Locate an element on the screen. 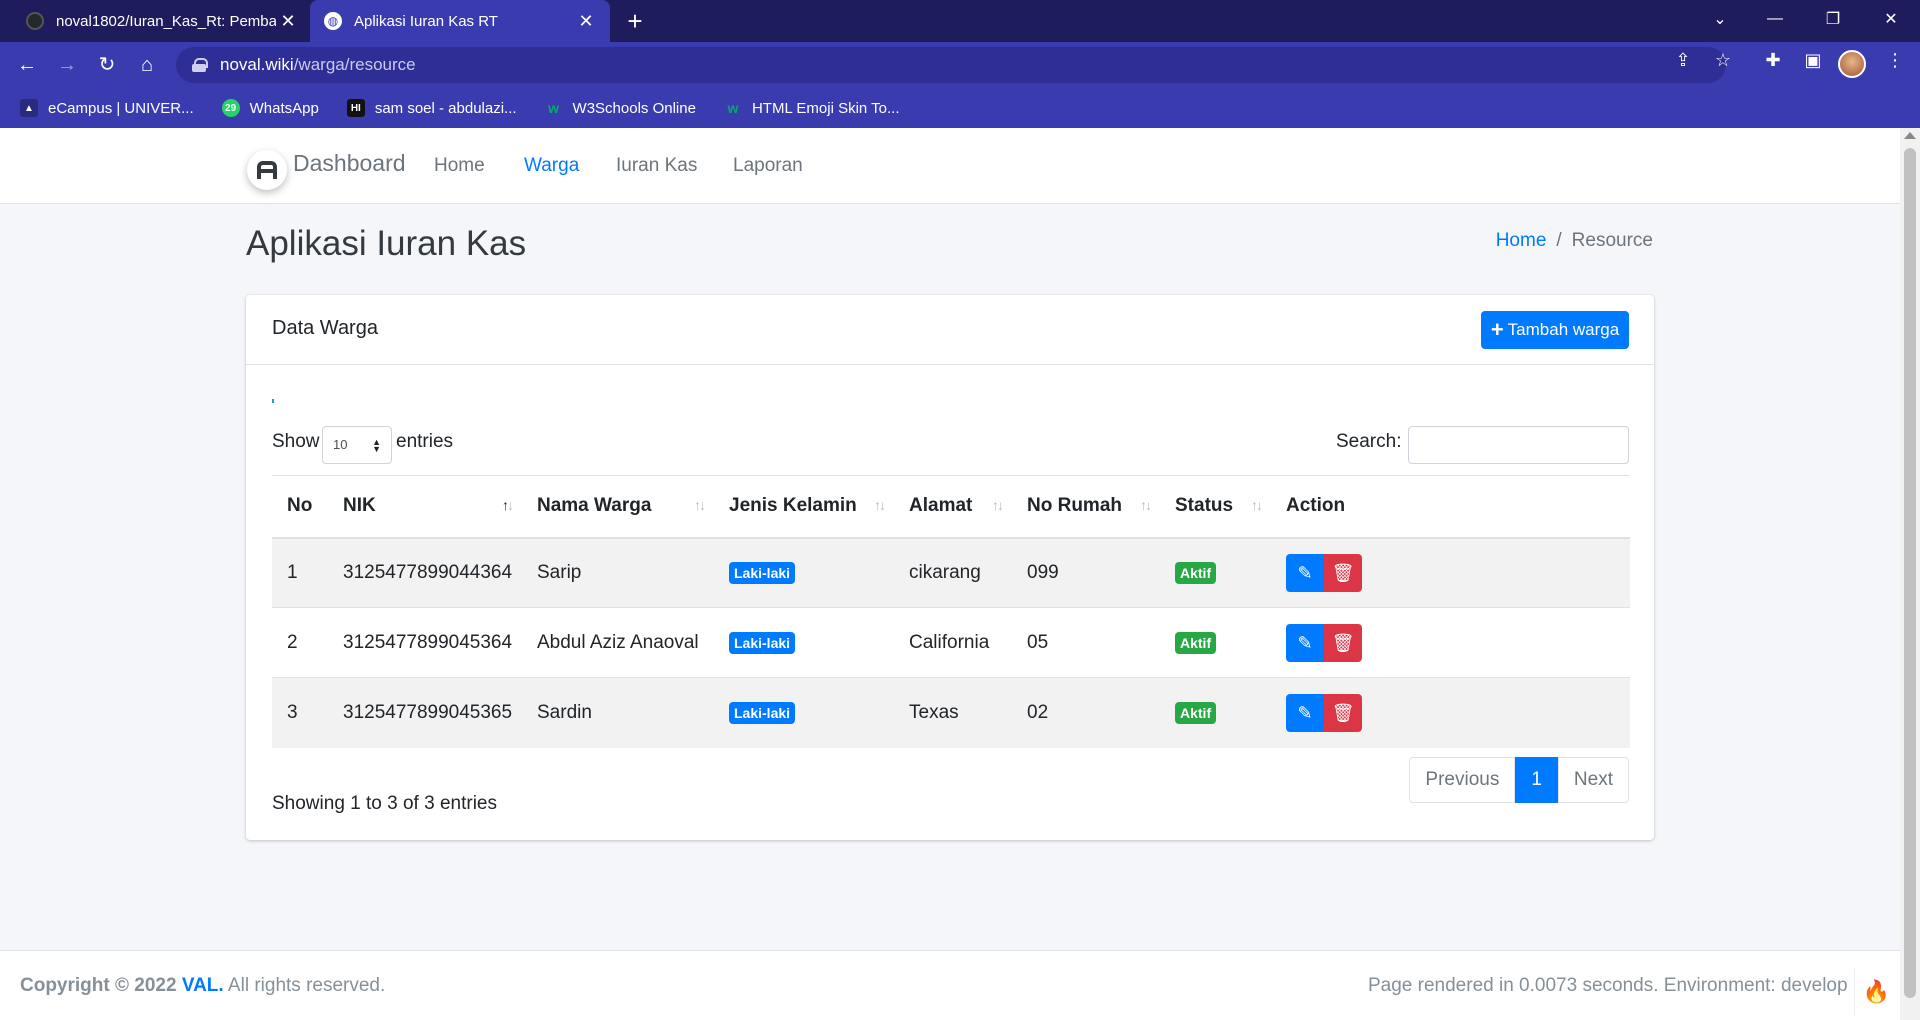  new-tab-button: + is located at coordinates (635, 21).